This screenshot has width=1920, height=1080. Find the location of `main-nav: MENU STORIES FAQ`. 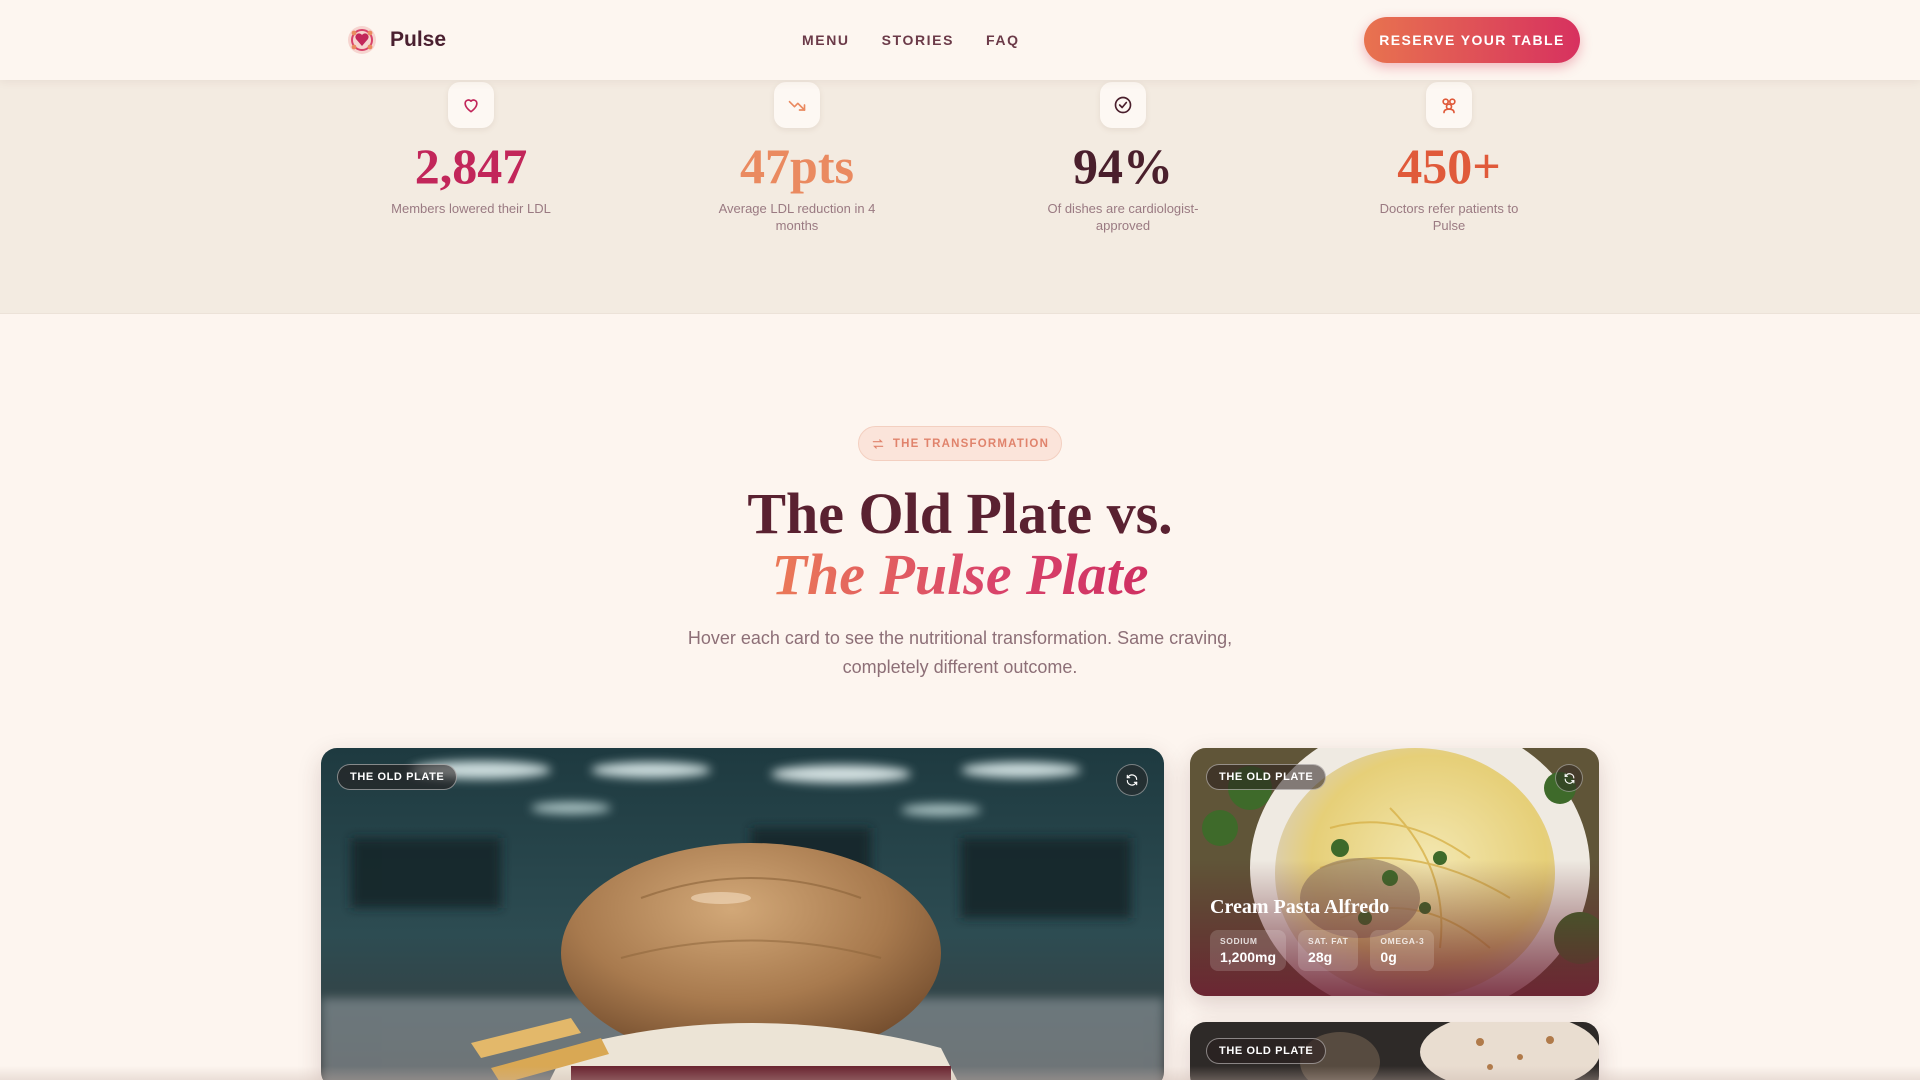

main-nav: MENU STORIES FAQ is located at coordinates (911, 40).